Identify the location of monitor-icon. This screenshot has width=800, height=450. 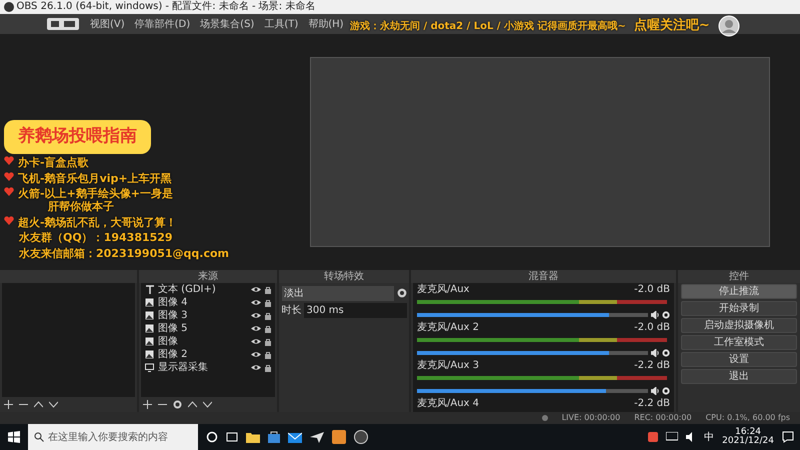
(149, 367).